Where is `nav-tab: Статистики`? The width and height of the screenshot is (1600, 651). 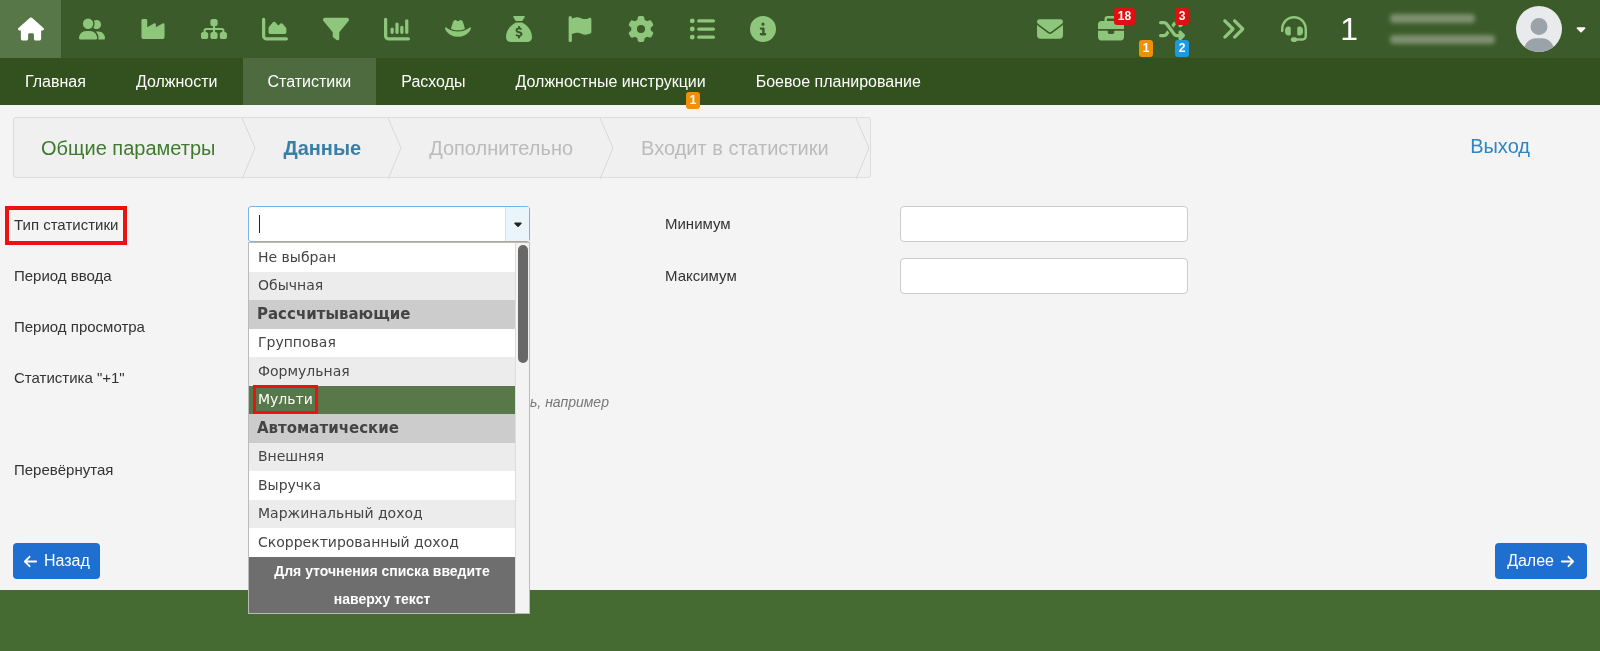
nav-tab: Статистики is located at coordinates (309, 81).